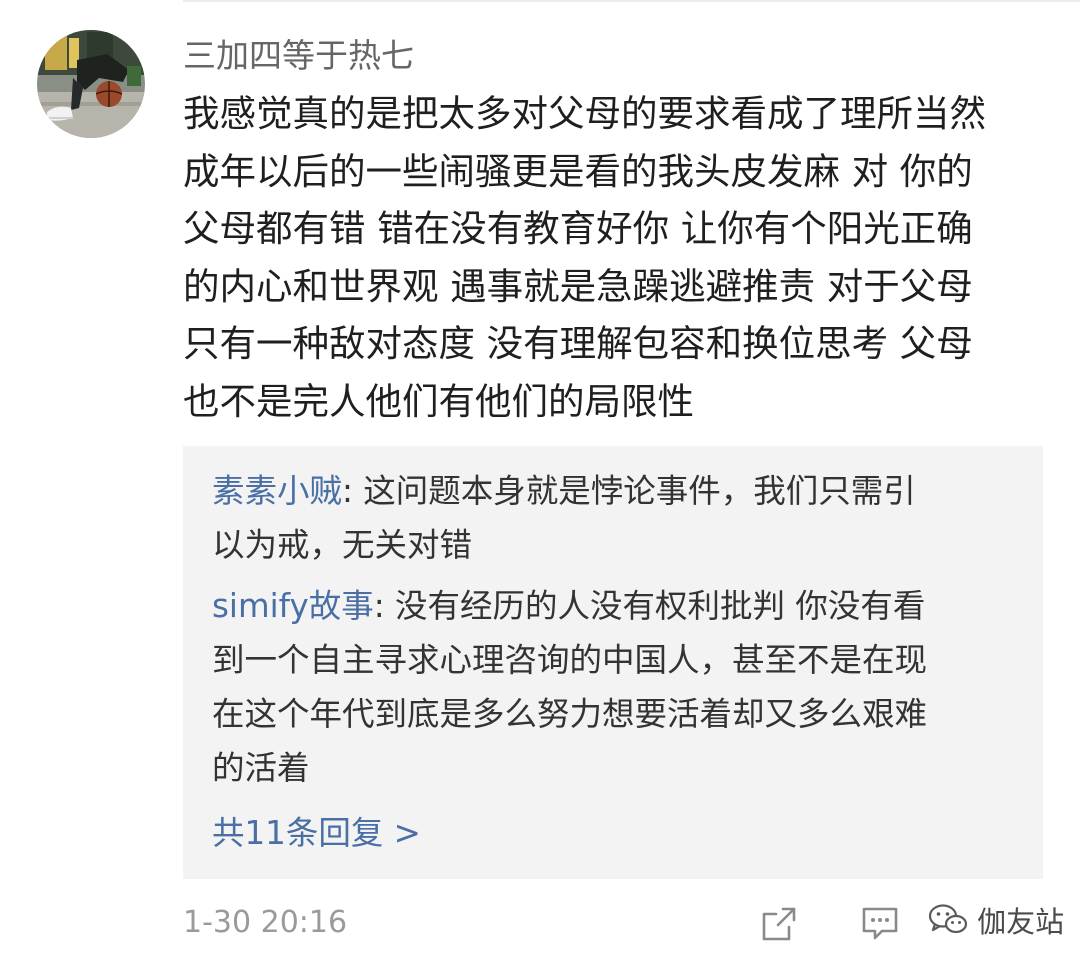 The image size is (1080, 970). What do you see at coordinates (623, 923) in the screenshot?
I see `comment-footer: 1-30 20:16 伽友站` at bounding box center [623, 923].